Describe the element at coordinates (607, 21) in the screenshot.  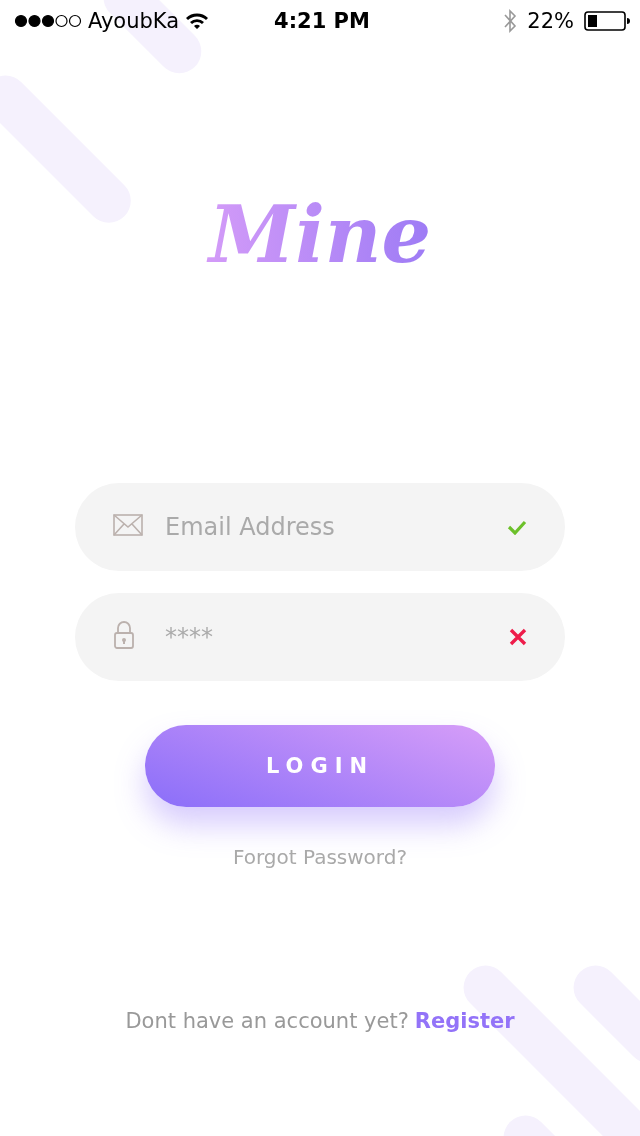
I see `battery-icon` at that location.